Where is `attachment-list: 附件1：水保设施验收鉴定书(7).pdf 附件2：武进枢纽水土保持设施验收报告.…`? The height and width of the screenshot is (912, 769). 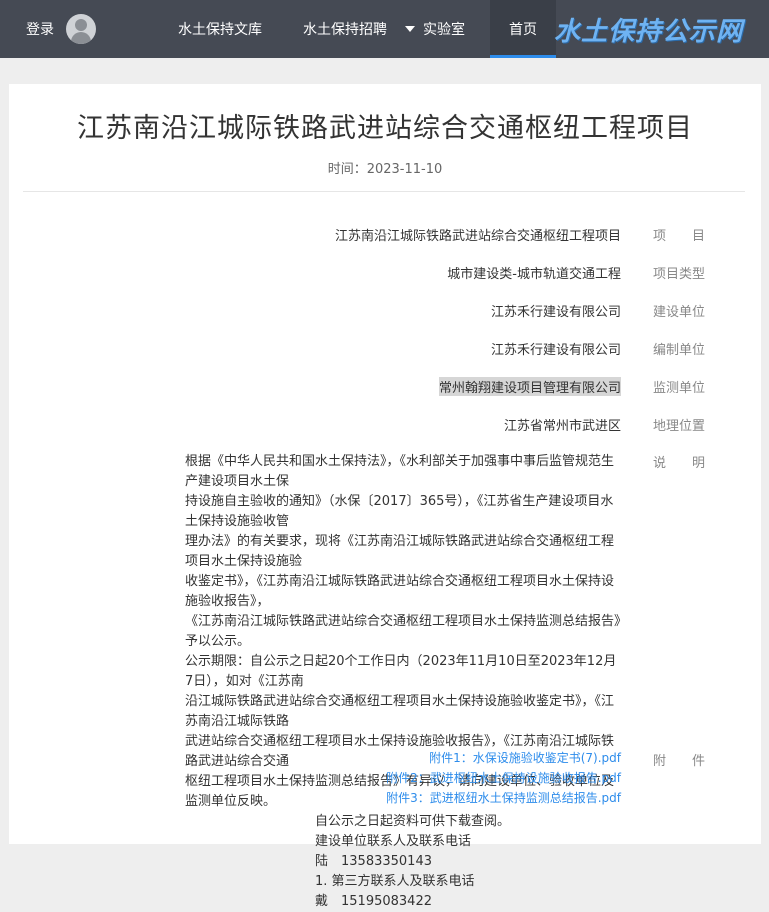
attachment-list: 附件1：水保设施验收鉴定书(7).pdf 附件2：武进枢纽水土保持设施验收报告.… is located at coordinates (503, 778).